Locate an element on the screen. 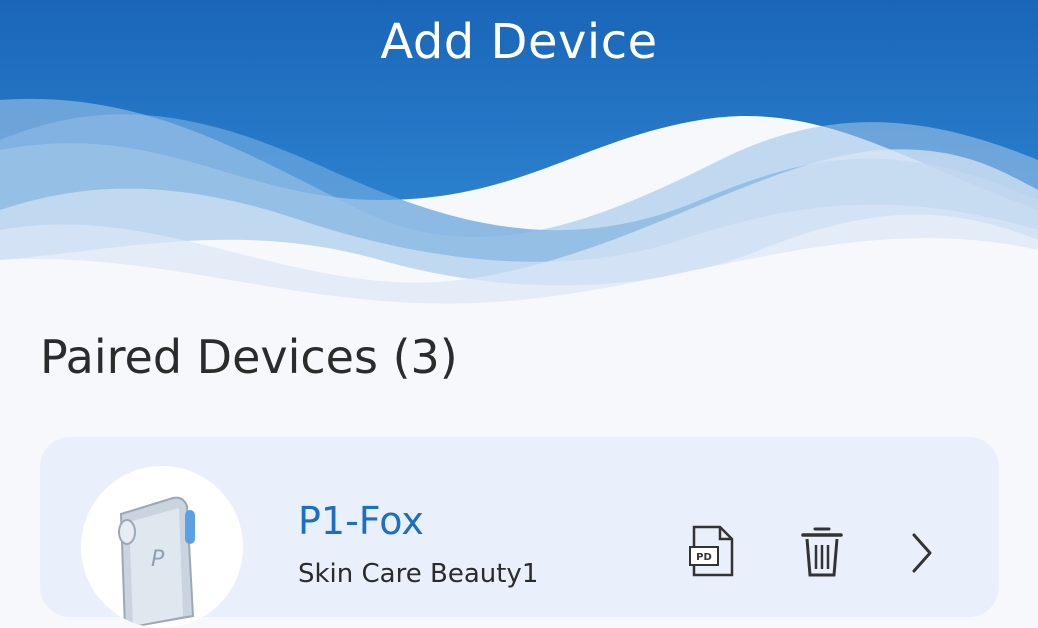 The width and height of the screenshot is (1038, 628). pdf-icon: PD is located at coordinates (711, 551).